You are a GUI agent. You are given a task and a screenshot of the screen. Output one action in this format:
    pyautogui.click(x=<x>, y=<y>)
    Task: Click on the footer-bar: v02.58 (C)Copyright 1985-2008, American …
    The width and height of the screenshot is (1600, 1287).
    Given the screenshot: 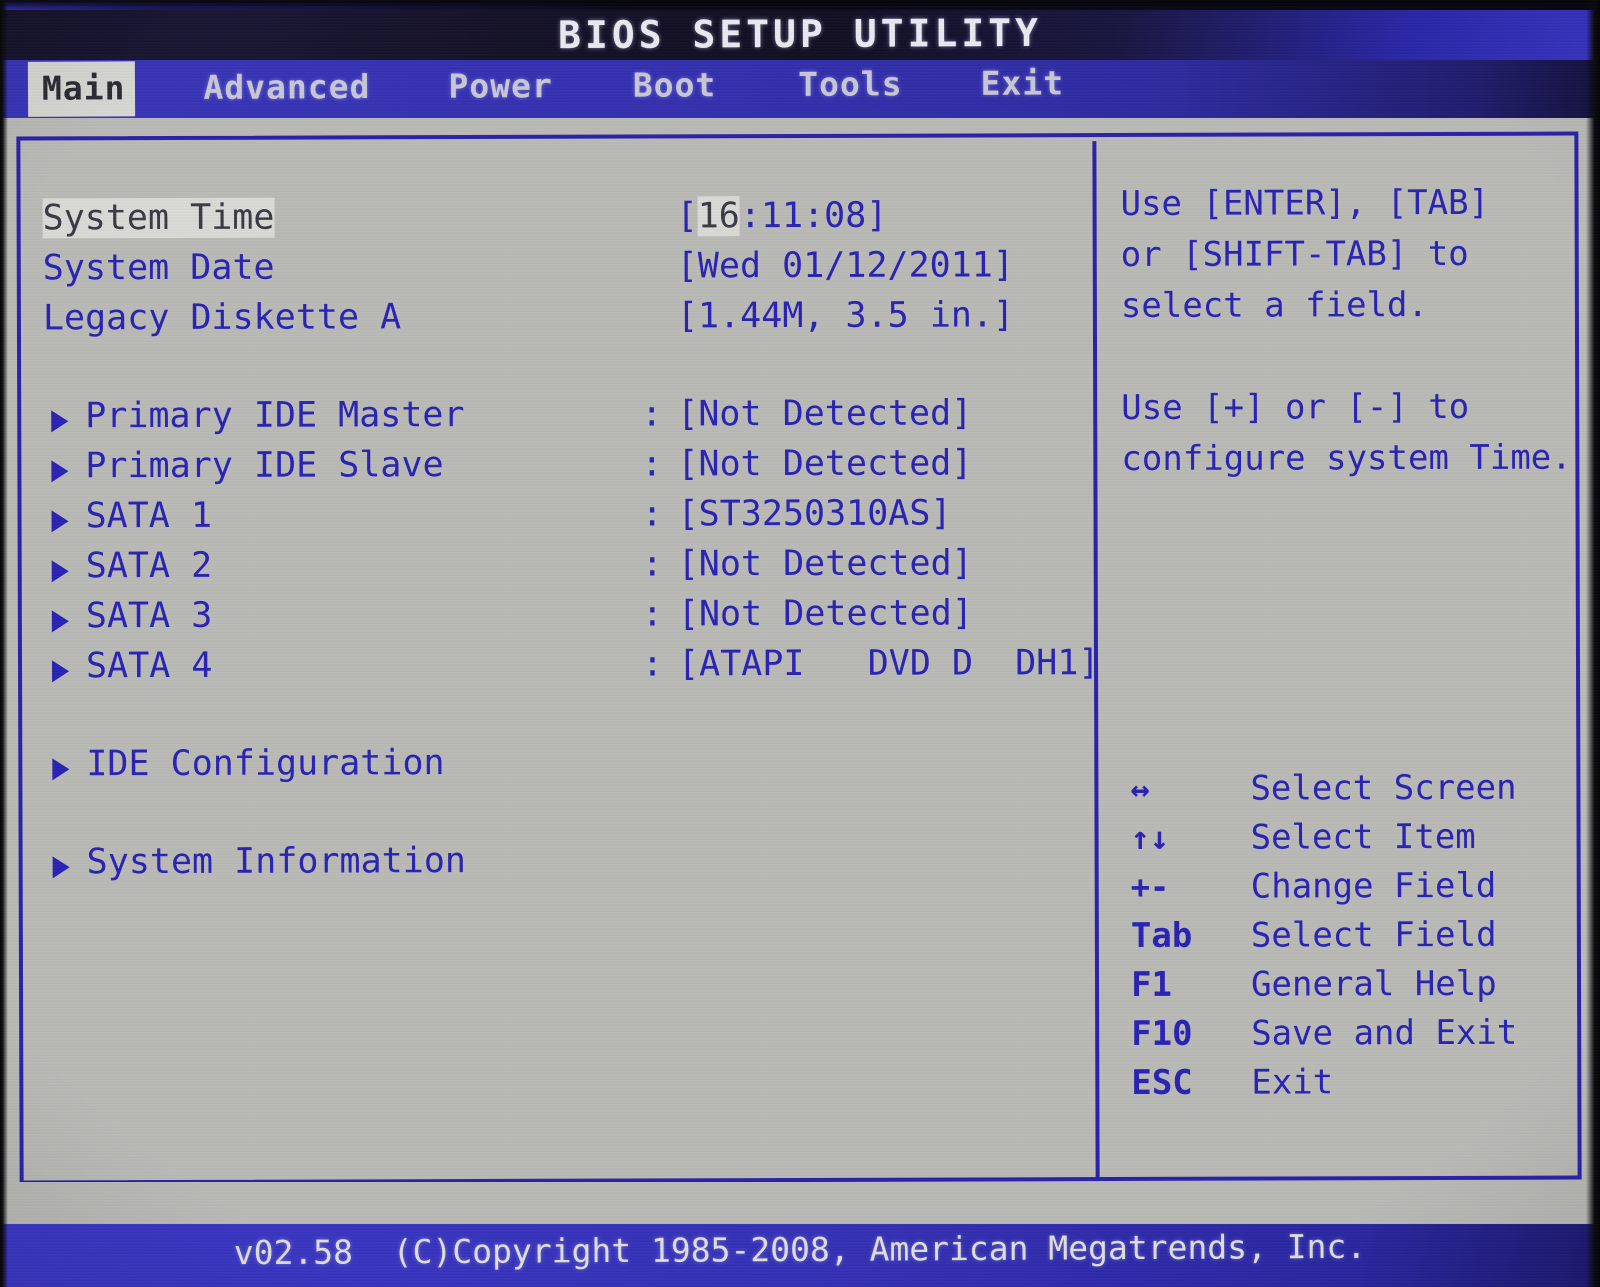 What is the action you would take?
    pyautogui.click(x=800, y=1255)
    